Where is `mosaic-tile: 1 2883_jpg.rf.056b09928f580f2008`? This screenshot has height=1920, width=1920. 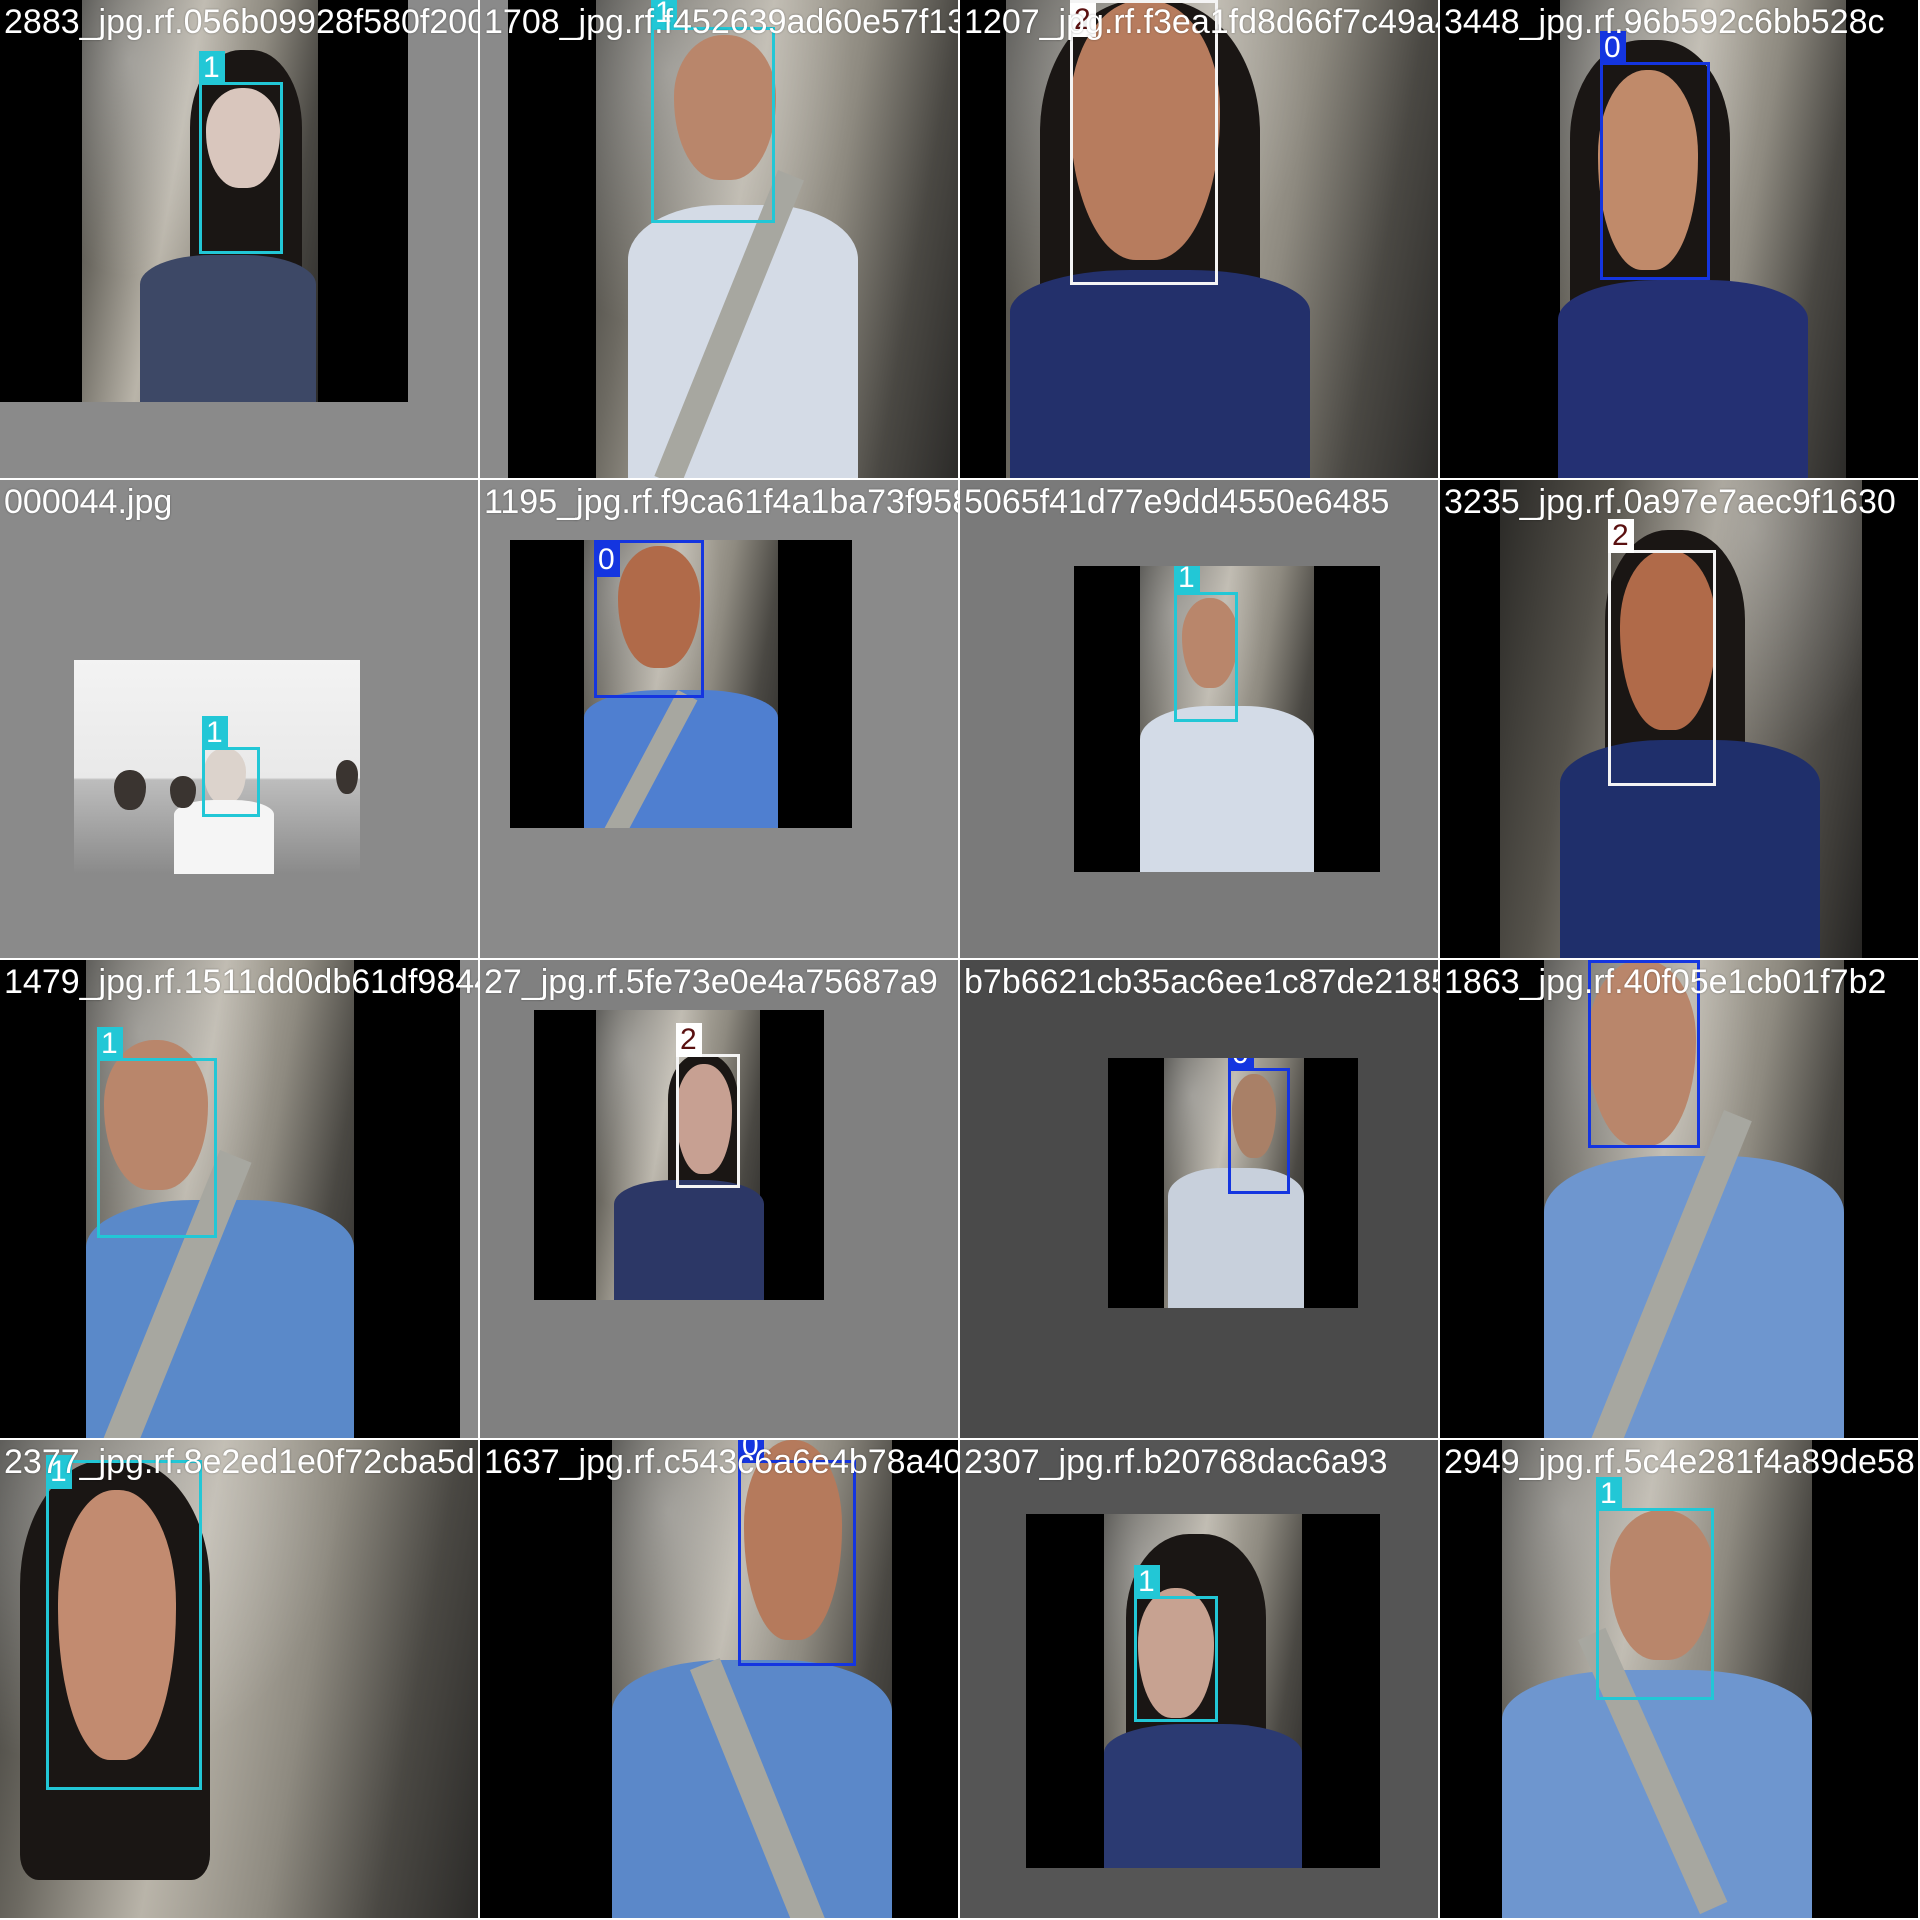 mosaic-tile: 1 2883_jpg.rf.056b09928f580f2008 is located at coordinates (239, 239).